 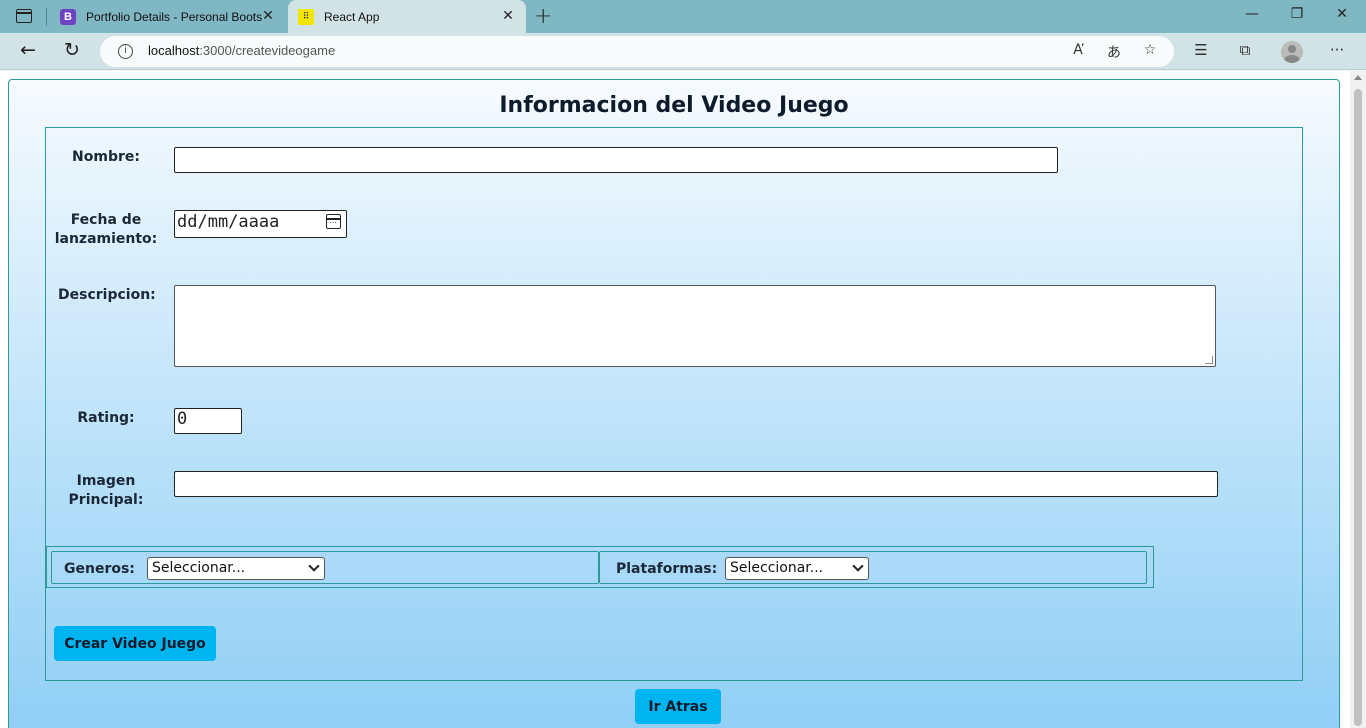 What do you see at coordinates (543, 16) in the screenshot?
I see `new-tab-icon: +` at bounding box center [543, 16].